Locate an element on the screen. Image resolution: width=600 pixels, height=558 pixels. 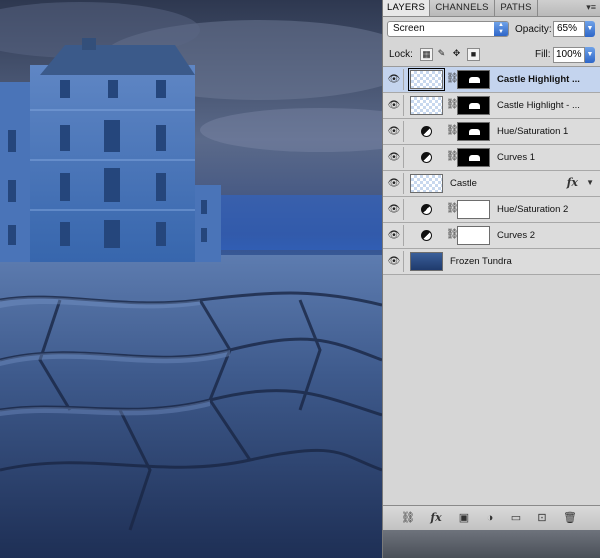
expand-effects-icon: ▼ is located at coordinates (590, 182).